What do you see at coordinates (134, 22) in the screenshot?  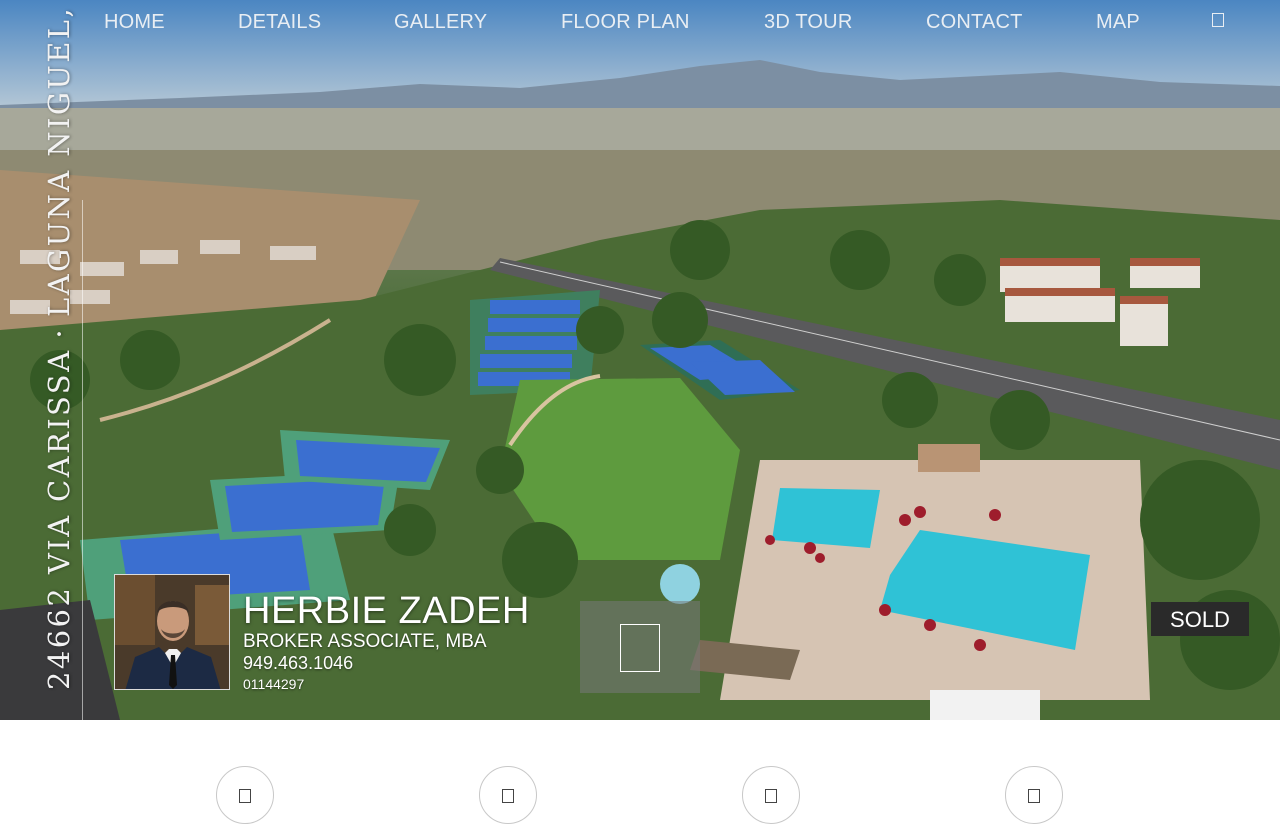 I see `nav-home: HOME` at bounding box center [134, 22].